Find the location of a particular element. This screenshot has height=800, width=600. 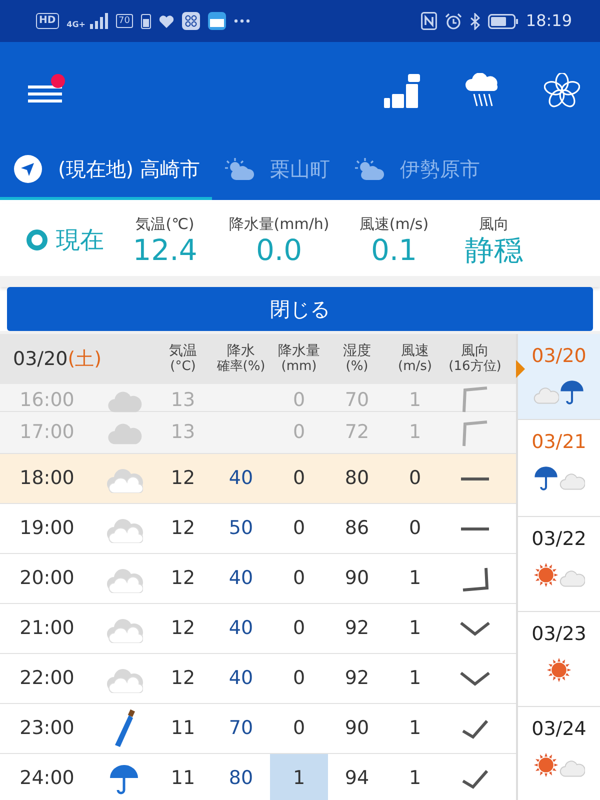

day-item: 03/24 is located at coordinates (559, 753).